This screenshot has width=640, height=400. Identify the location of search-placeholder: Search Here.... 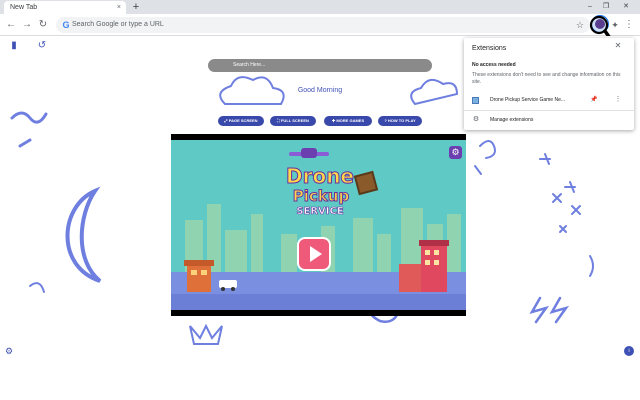
(249, 65).